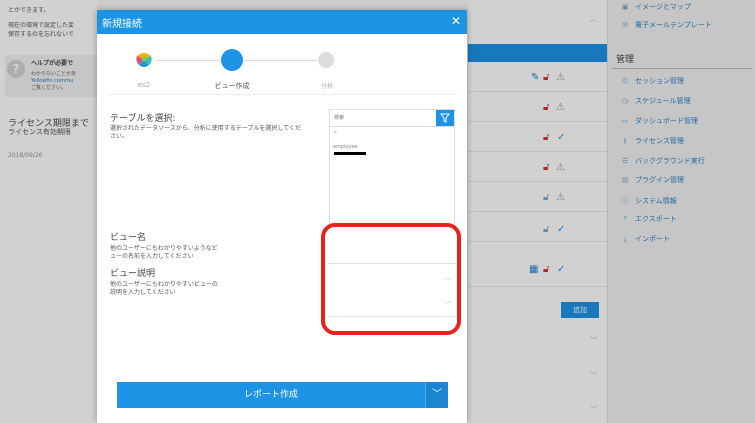 This screenshot has width=755, height=423. I want to click on view-description-help: 他のユーザーにもわかりやすいビューの説明を入力してください, so click(164, 288).